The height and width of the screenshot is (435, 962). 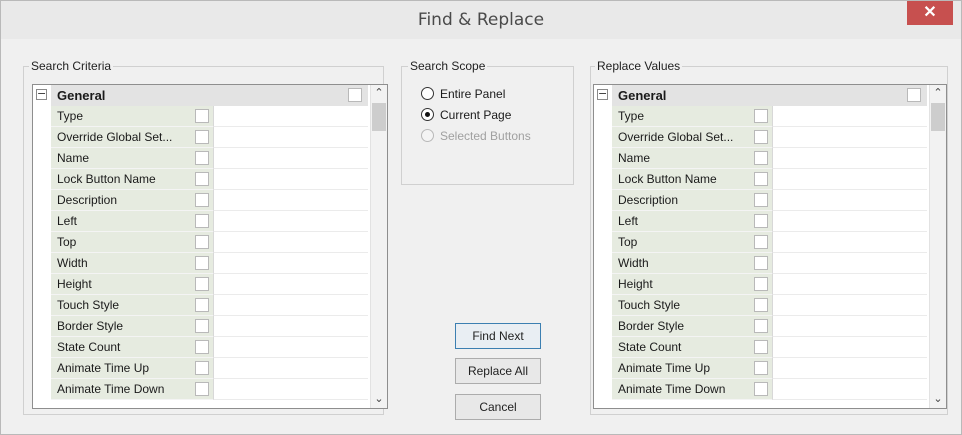 I want to click on close-button: ✕, so click(x=930, y=13).